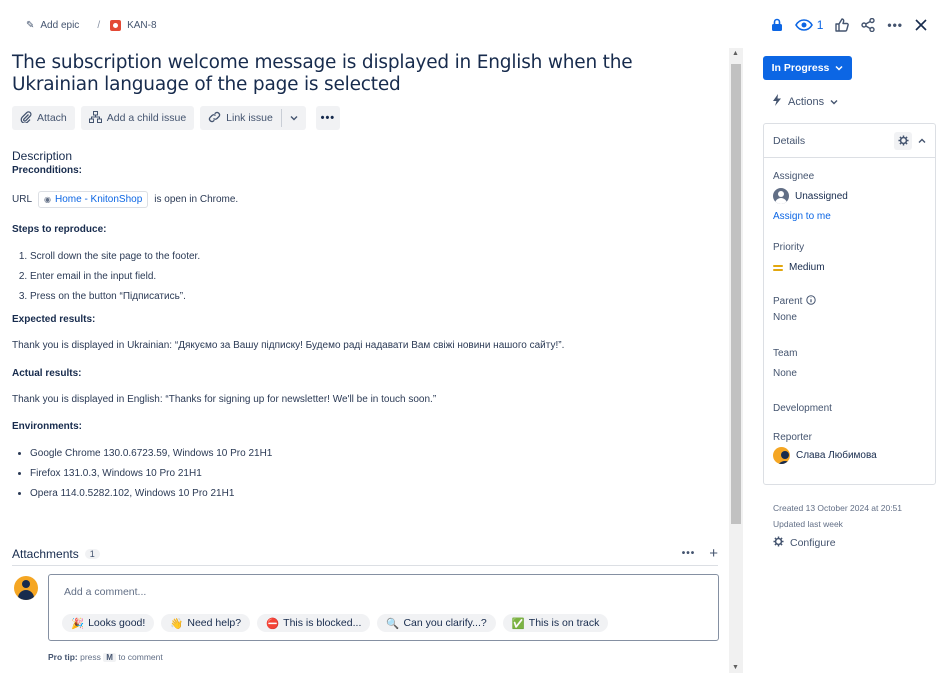 Image resolution: width=945 pixels, height=673 pixels. Describe the element at coordinates (47, 373) in the screenshot. I see `actual-label: Actual results:` at that location.